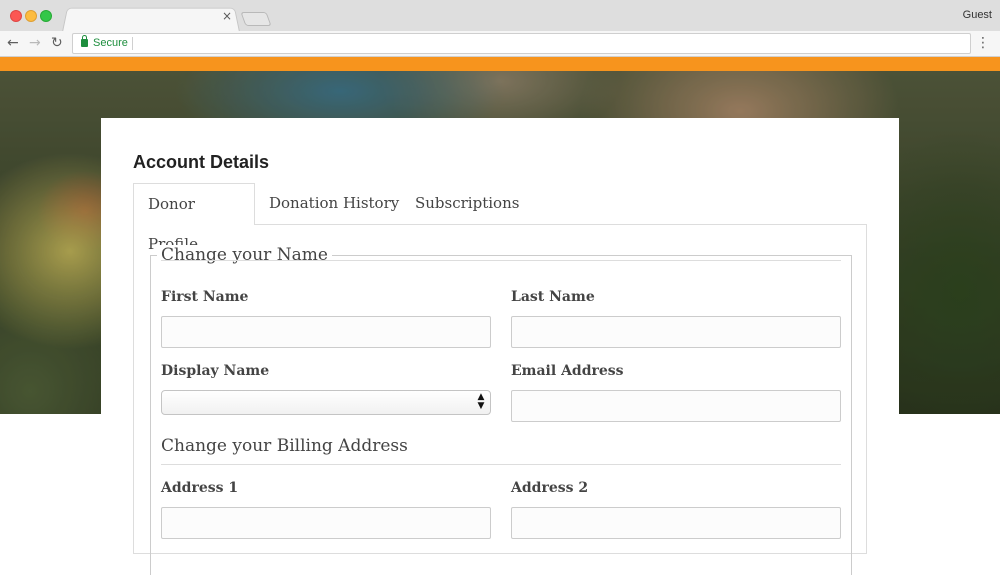 Image resolution: width=1000 pixels, height=575 pixels. Describe the element at coordinates (35, 43) in the screenshot. I see `arrow-right-icon: →` at that location.